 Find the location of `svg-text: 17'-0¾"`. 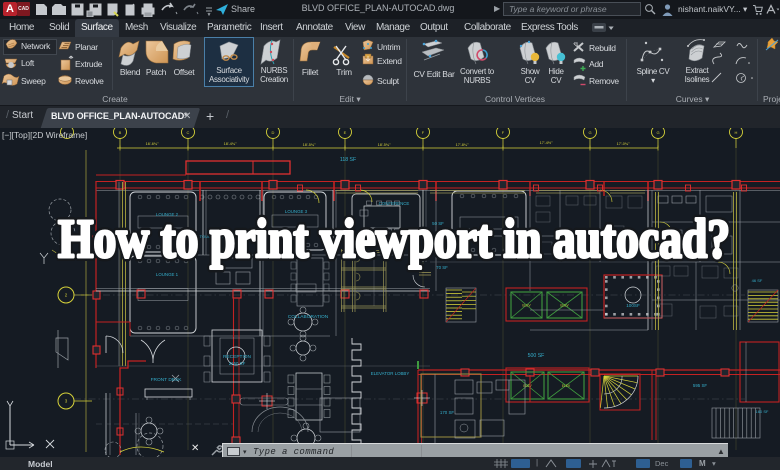

svg-text: 17'-0¾" is located at coordinates (623, 144).